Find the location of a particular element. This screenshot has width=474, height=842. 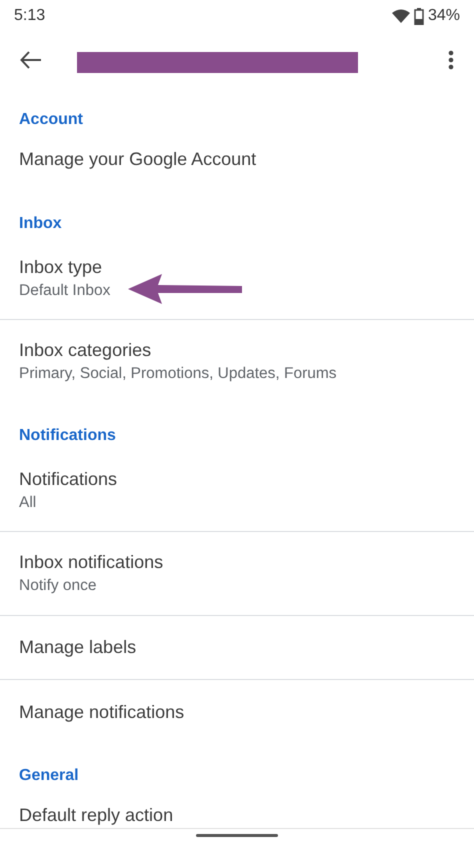

more-options-icon is located at coordinates (451, 60).